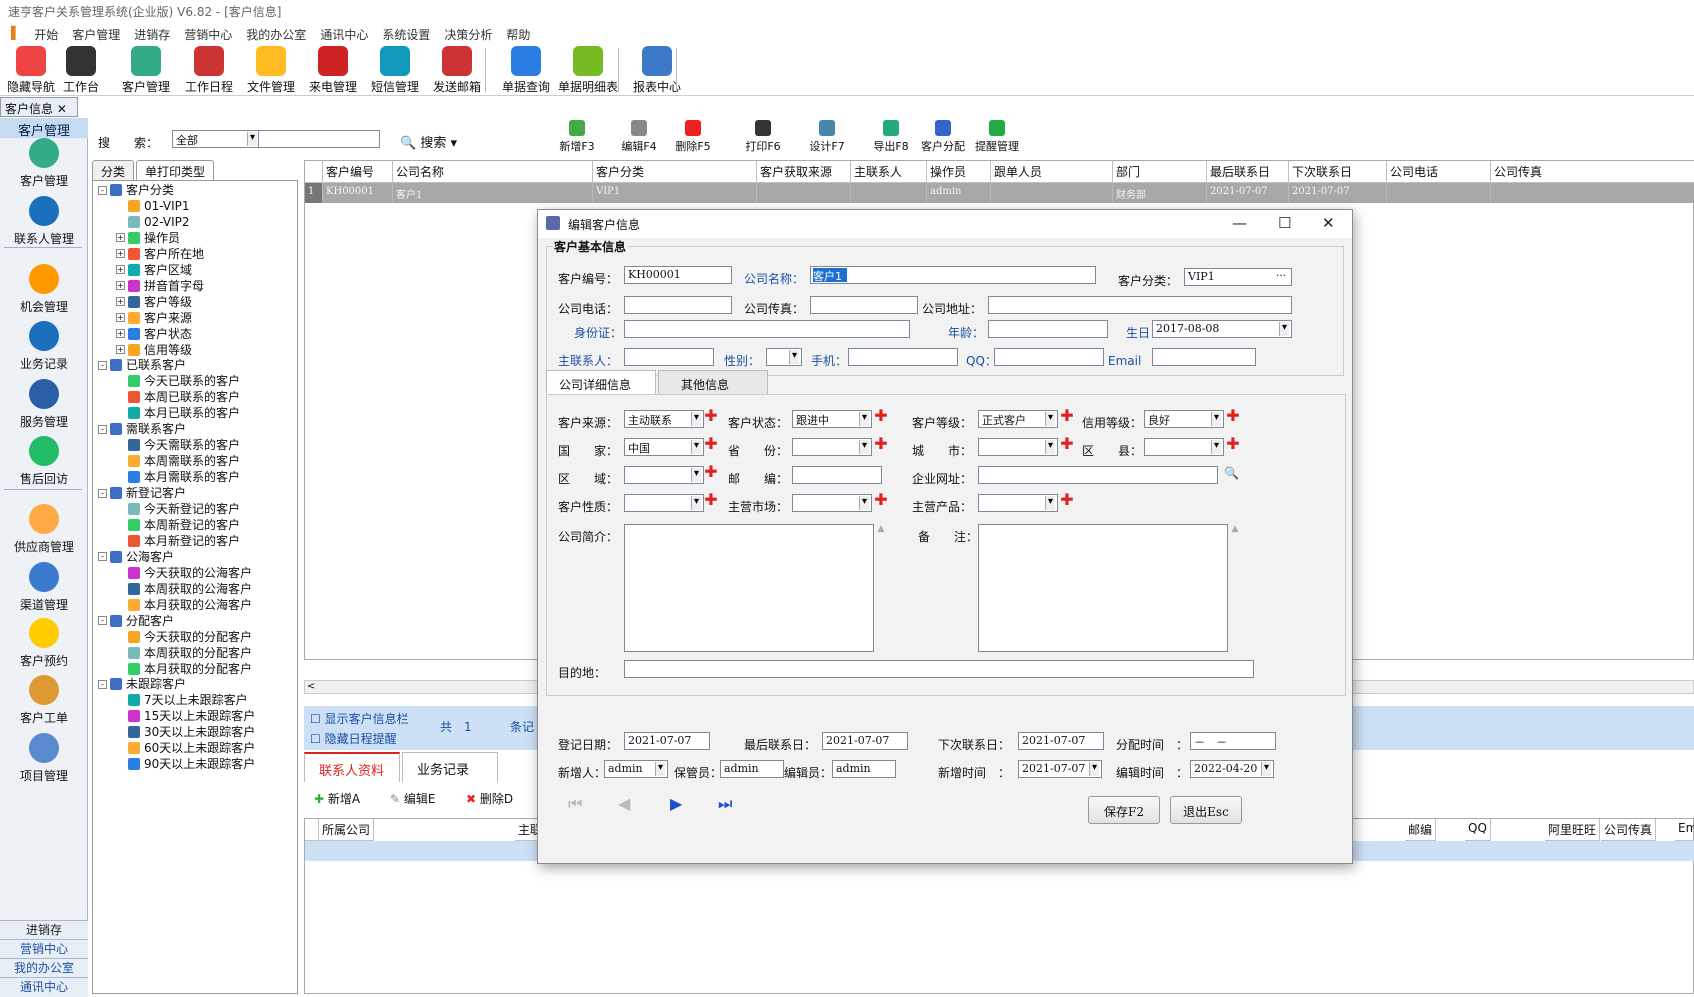 The image size is (1694, 997). I want to click on tree-node: + 客户等级, so click(154, 302).